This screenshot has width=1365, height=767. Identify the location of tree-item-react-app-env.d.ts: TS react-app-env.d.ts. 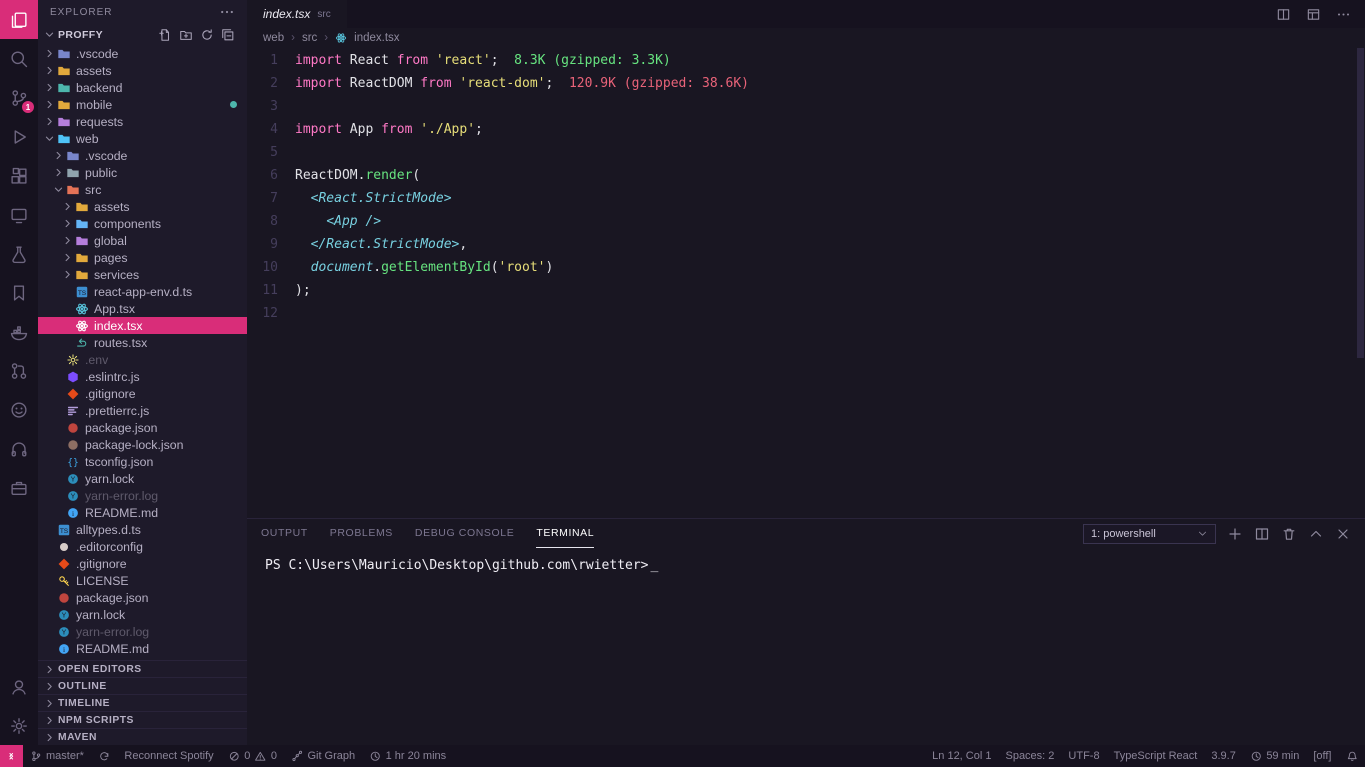
(142, 291).